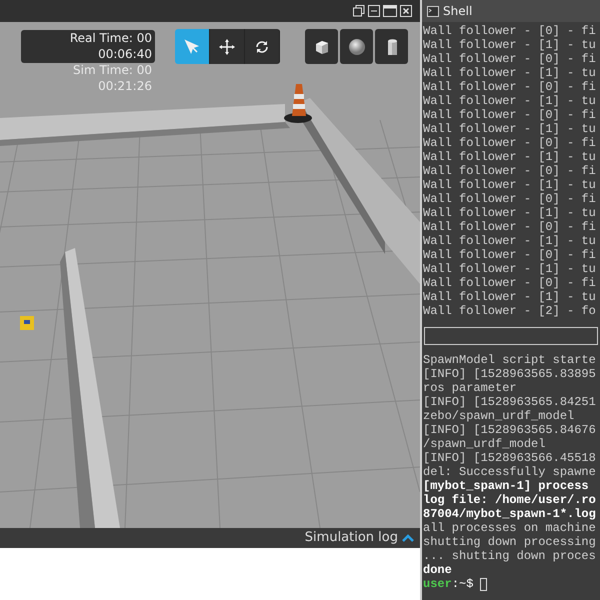 The image size is (600, 600). I want to click on prompt-path: :~$, so click(463, 584).